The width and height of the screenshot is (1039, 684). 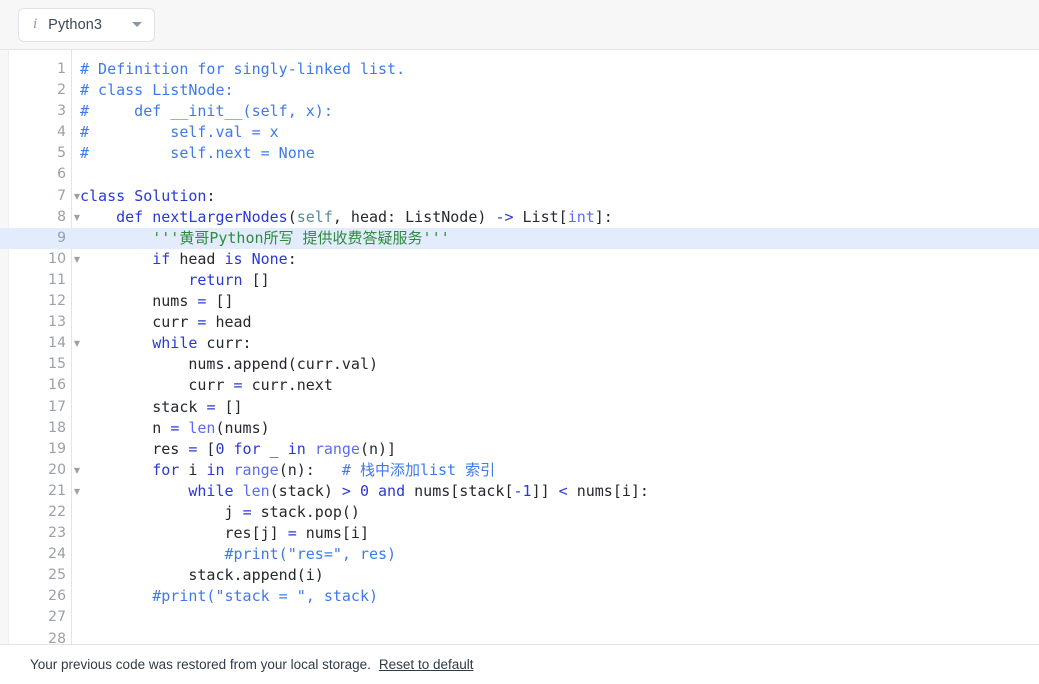 What do you see at coordinates (519, 280) in the screenshot?
I see `code-line: 11 return []` at bounding box center [519, 280].